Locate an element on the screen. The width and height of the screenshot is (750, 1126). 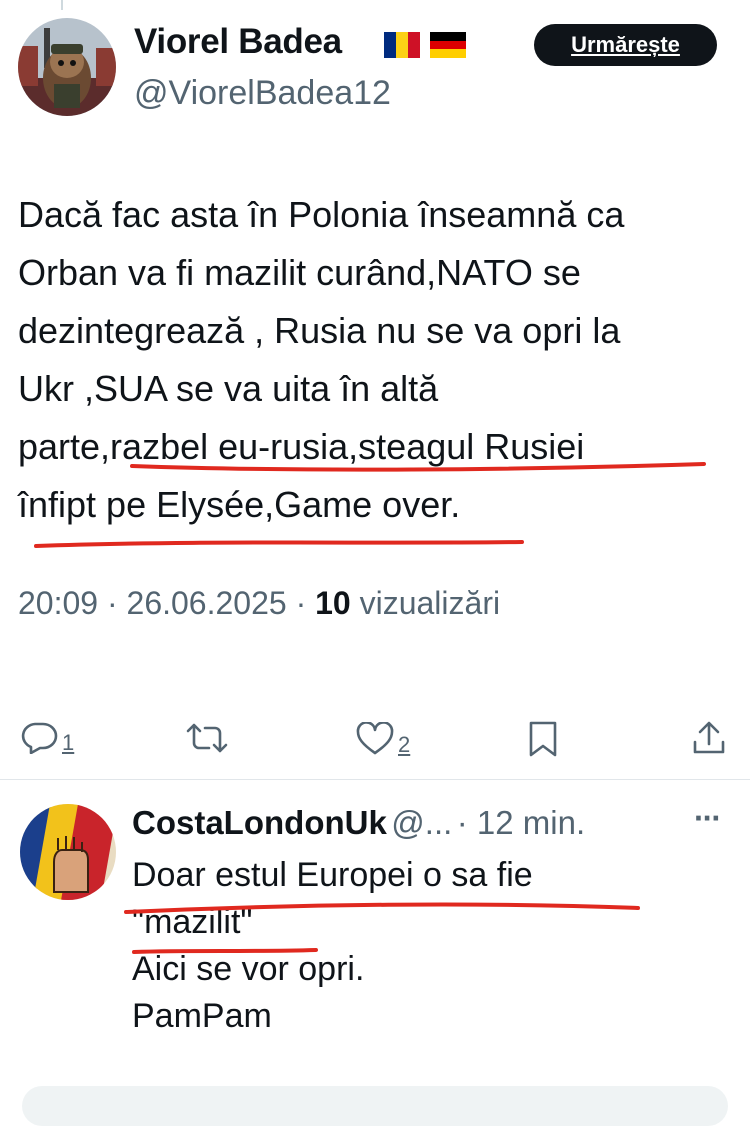
thread-line is located at coordinates (62, 5).